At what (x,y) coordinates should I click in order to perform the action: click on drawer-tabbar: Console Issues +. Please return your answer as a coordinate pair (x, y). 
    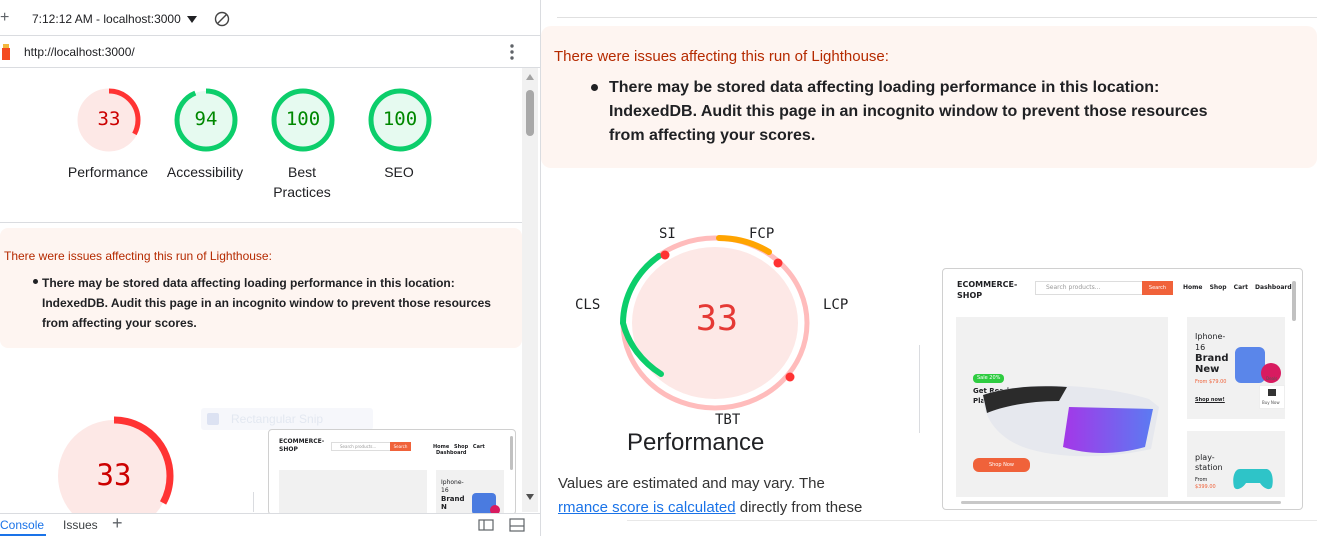
    Looking at the image, I should click on (270, 524).